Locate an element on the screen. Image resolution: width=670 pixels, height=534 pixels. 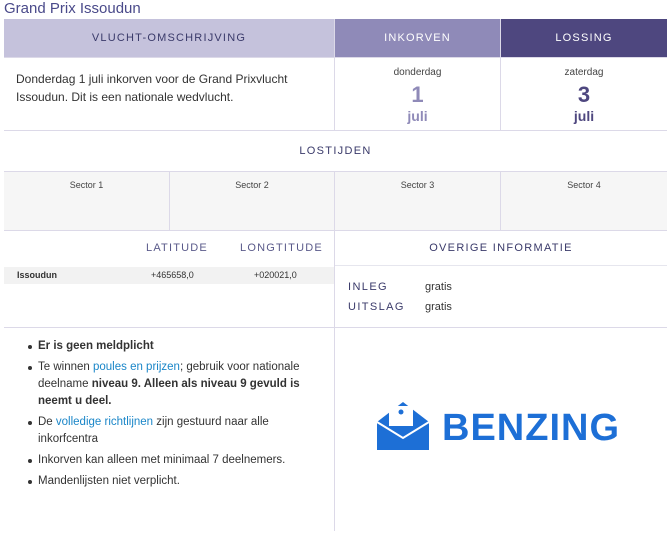
rule-text: Te winnen is located at coordinates (65, 367).